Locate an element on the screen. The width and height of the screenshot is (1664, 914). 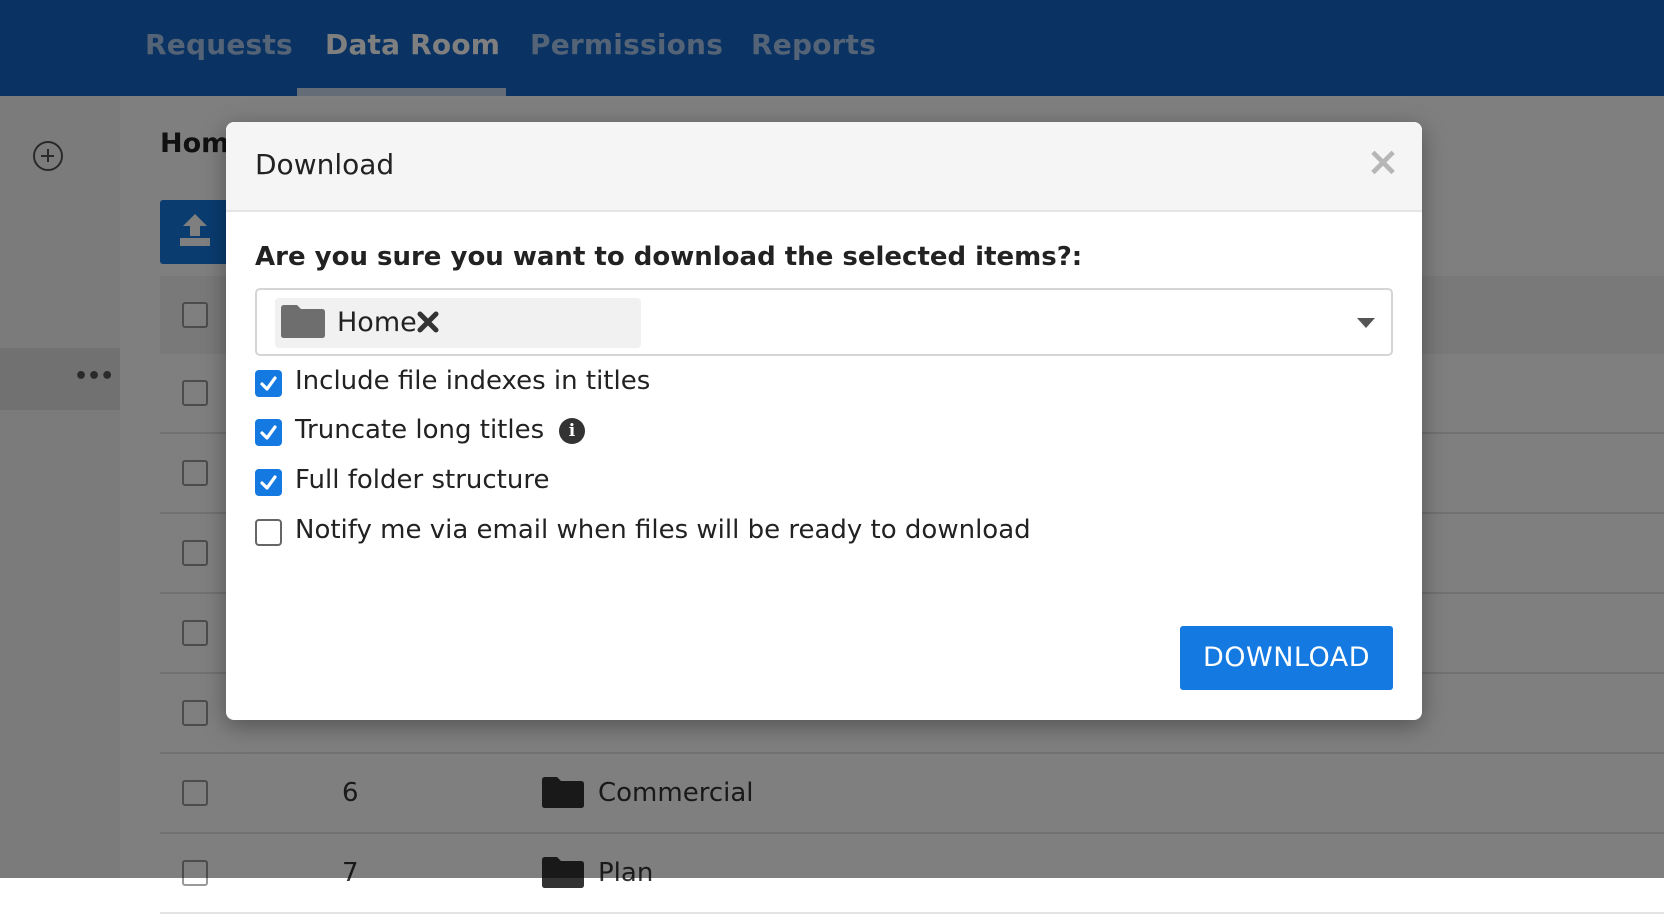
selected-item-chip: Home is located at coordinates (458, 323).